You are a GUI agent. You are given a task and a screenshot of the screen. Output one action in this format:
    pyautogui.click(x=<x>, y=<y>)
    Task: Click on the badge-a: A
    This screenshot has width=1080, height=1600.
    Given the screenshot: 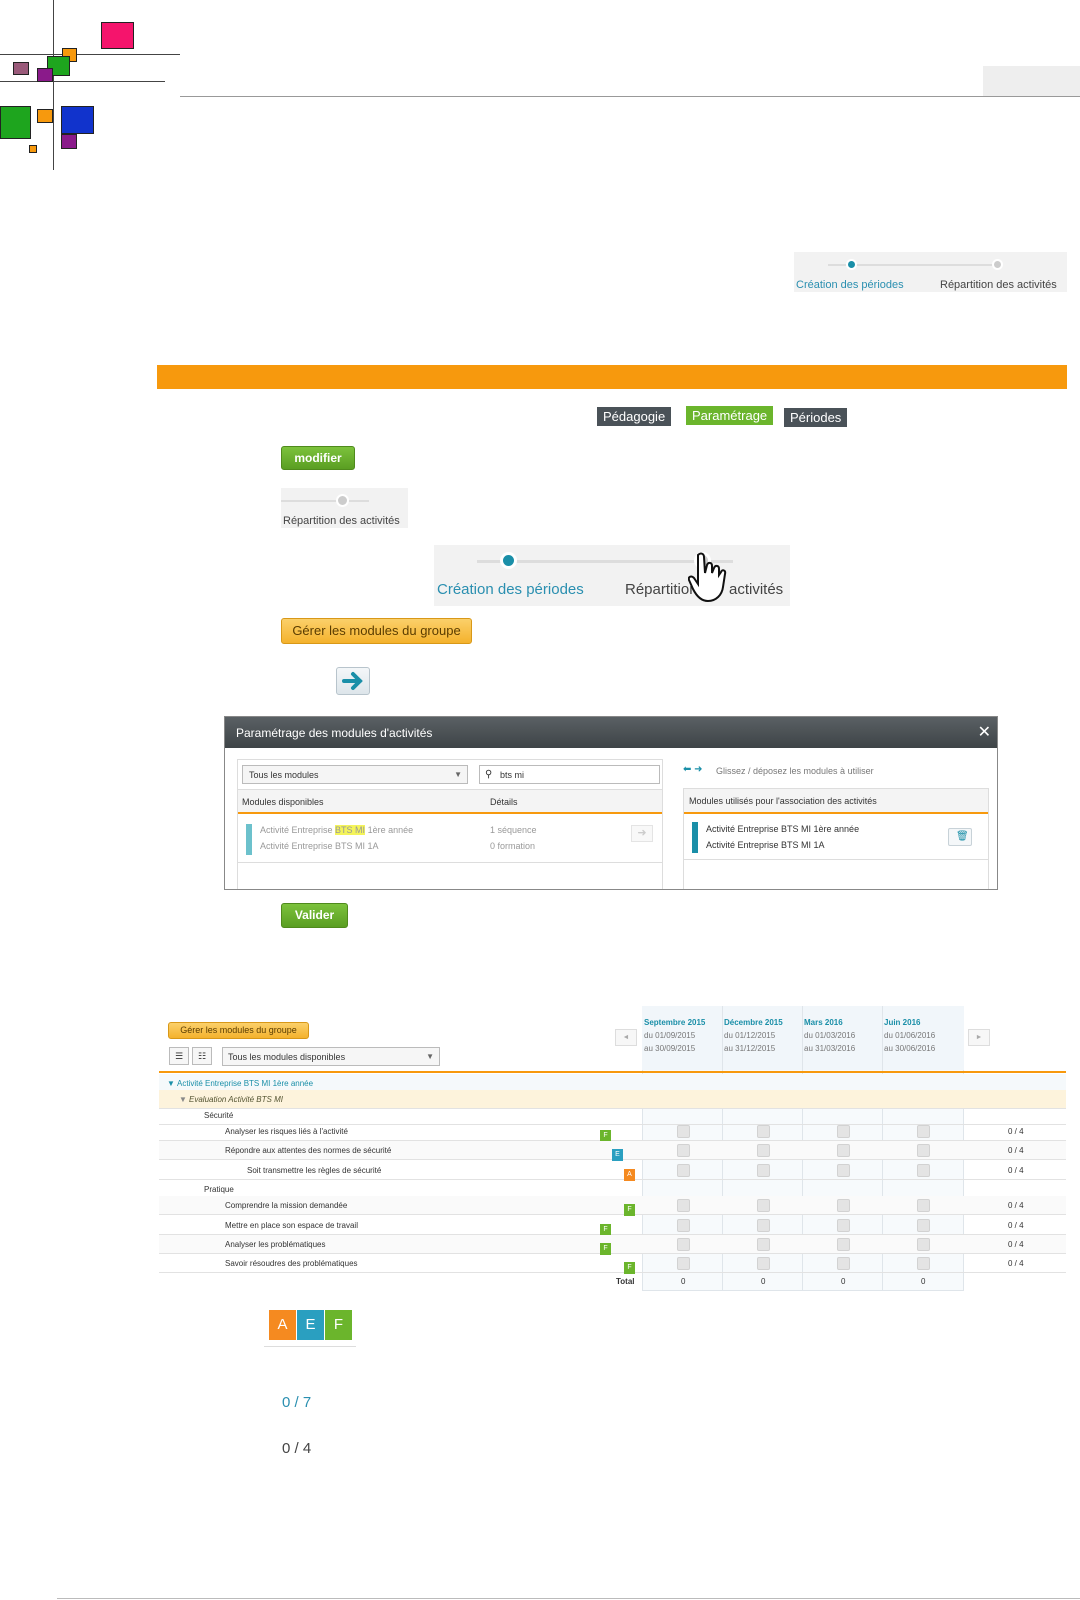 What is the action you would take?
    pyautogui.click(x=629, y=1175)
    